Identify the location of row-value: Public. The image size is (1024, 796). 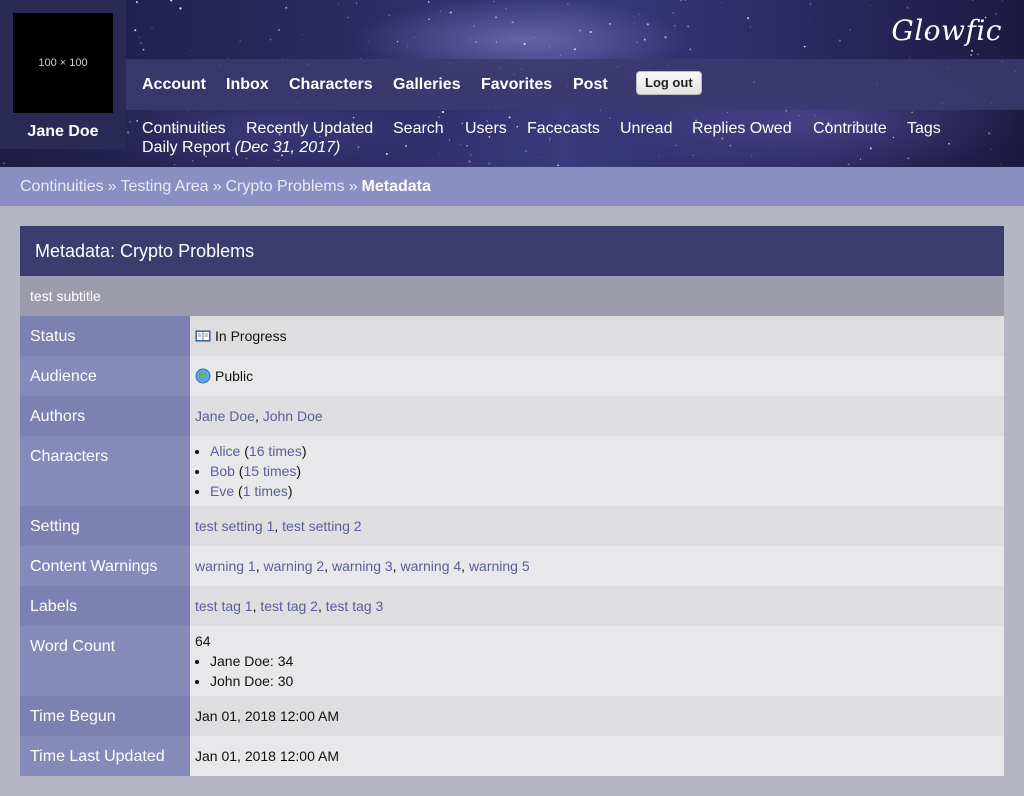
(597, 376).